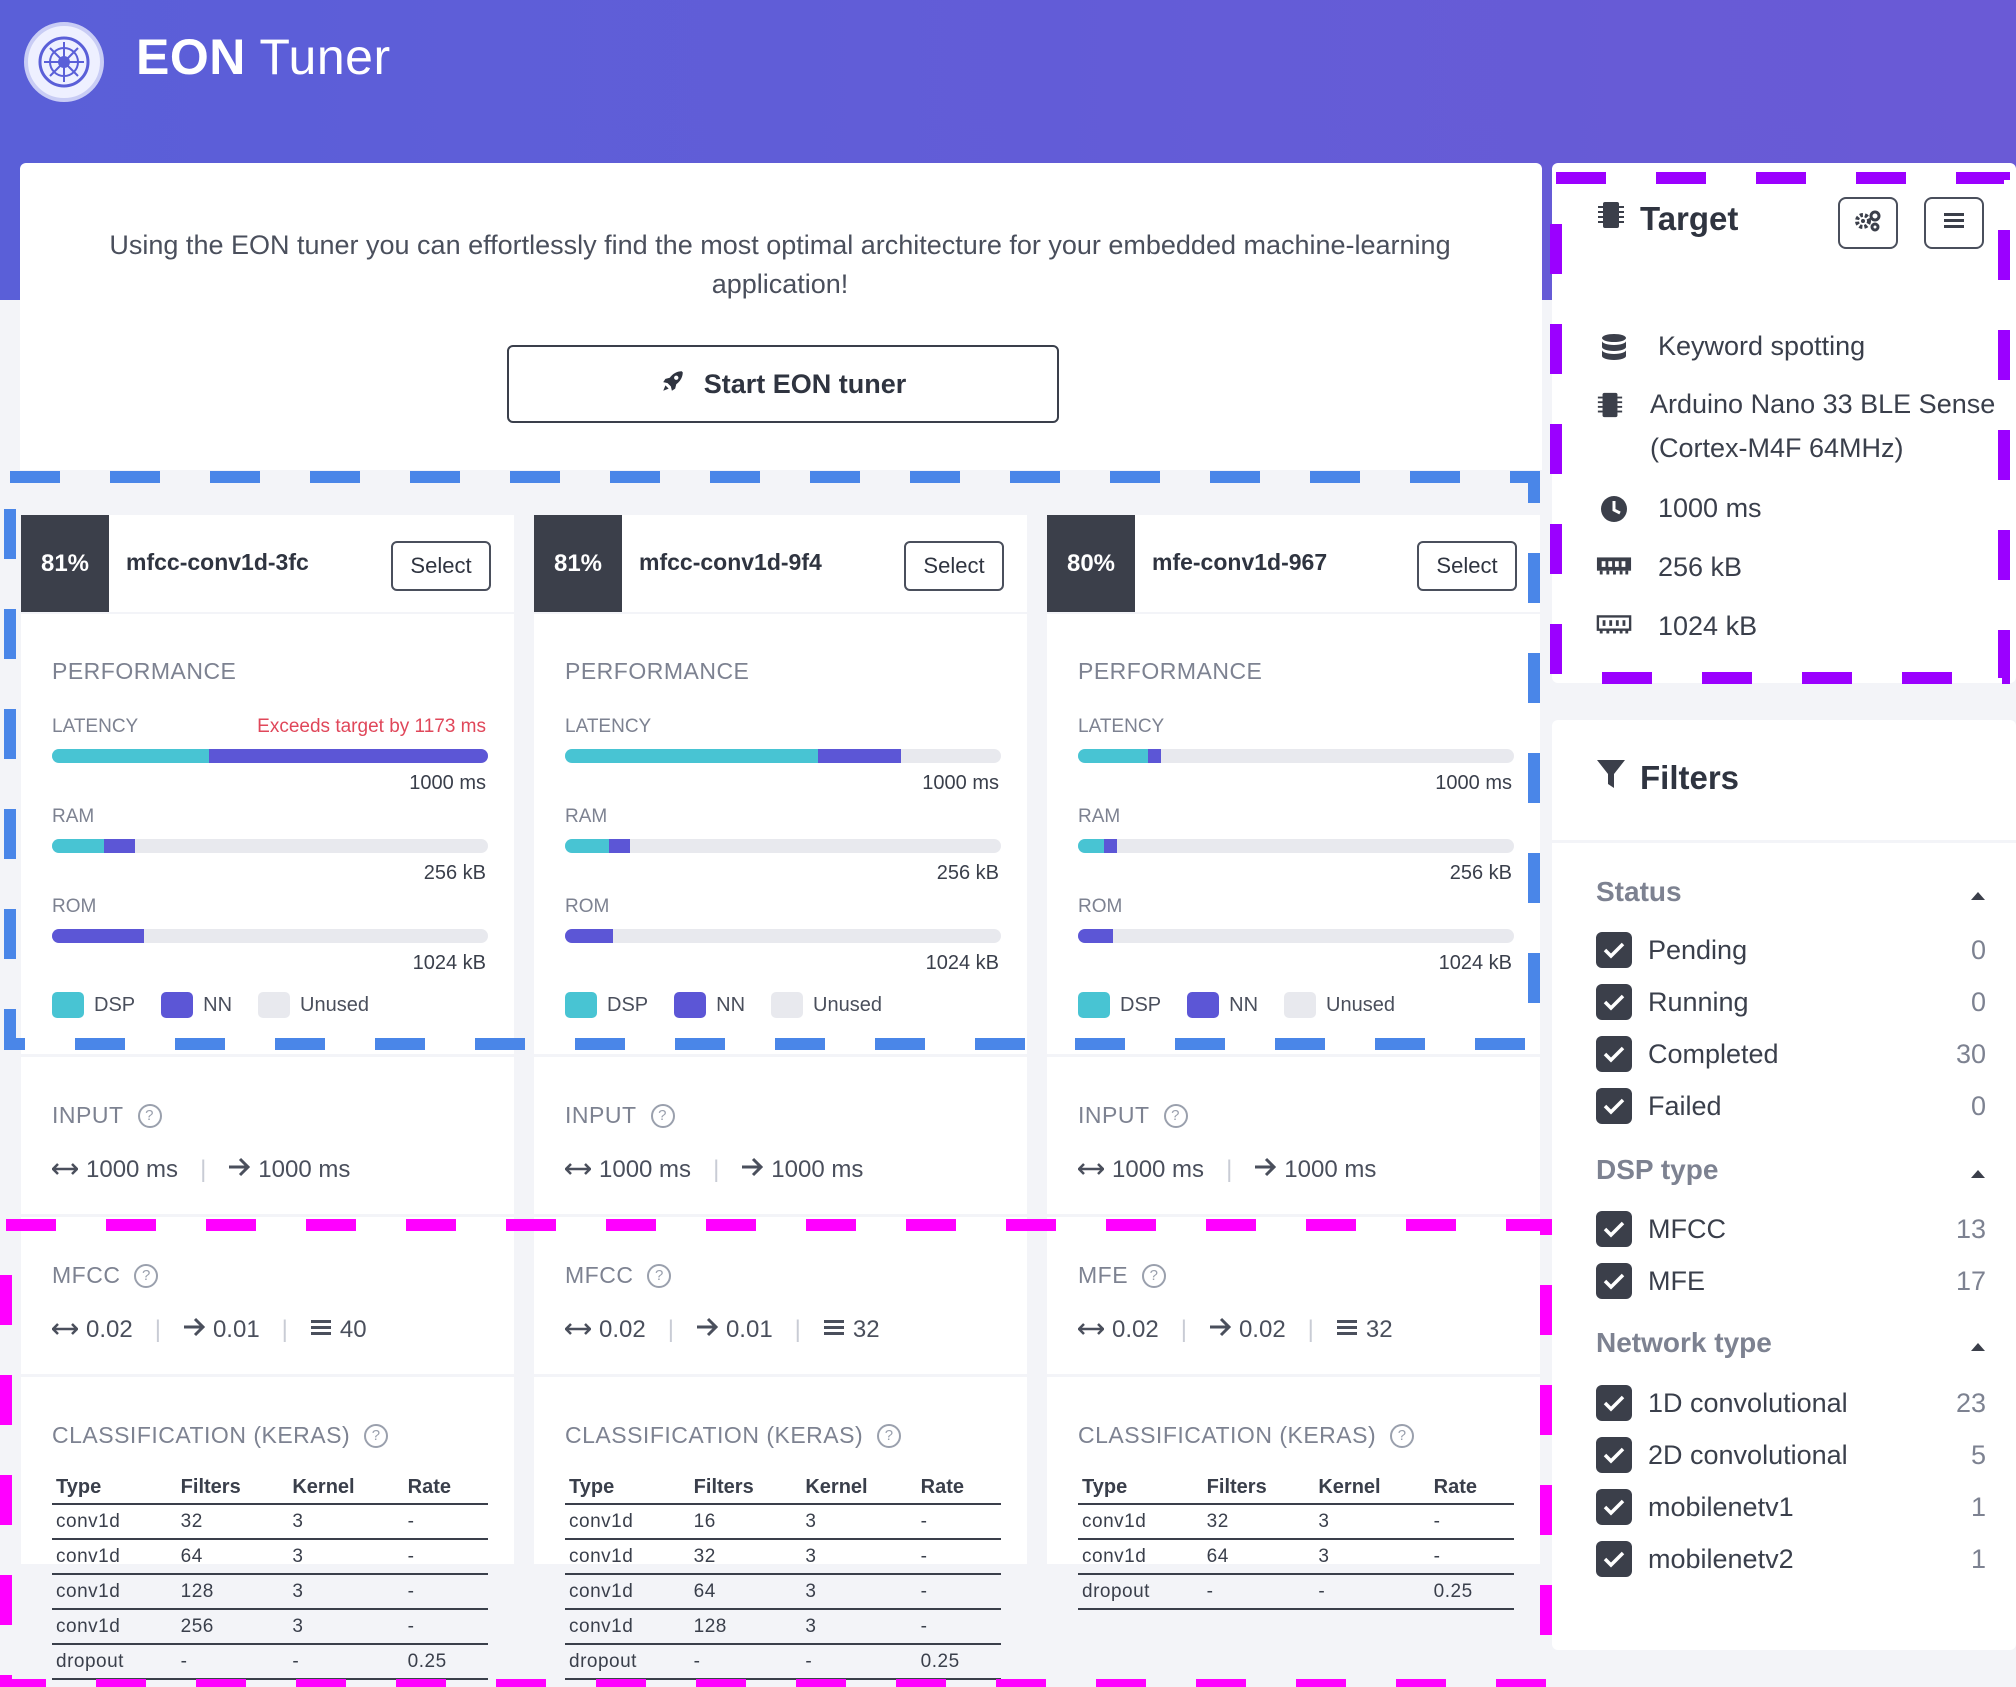 Image resolution: width=2016 pixels, height=1687 pixels. What do you see at coordinates (1095, 936) in the screenshot?
I see `rom-nn-fill` at bounding box center [1095, 936].